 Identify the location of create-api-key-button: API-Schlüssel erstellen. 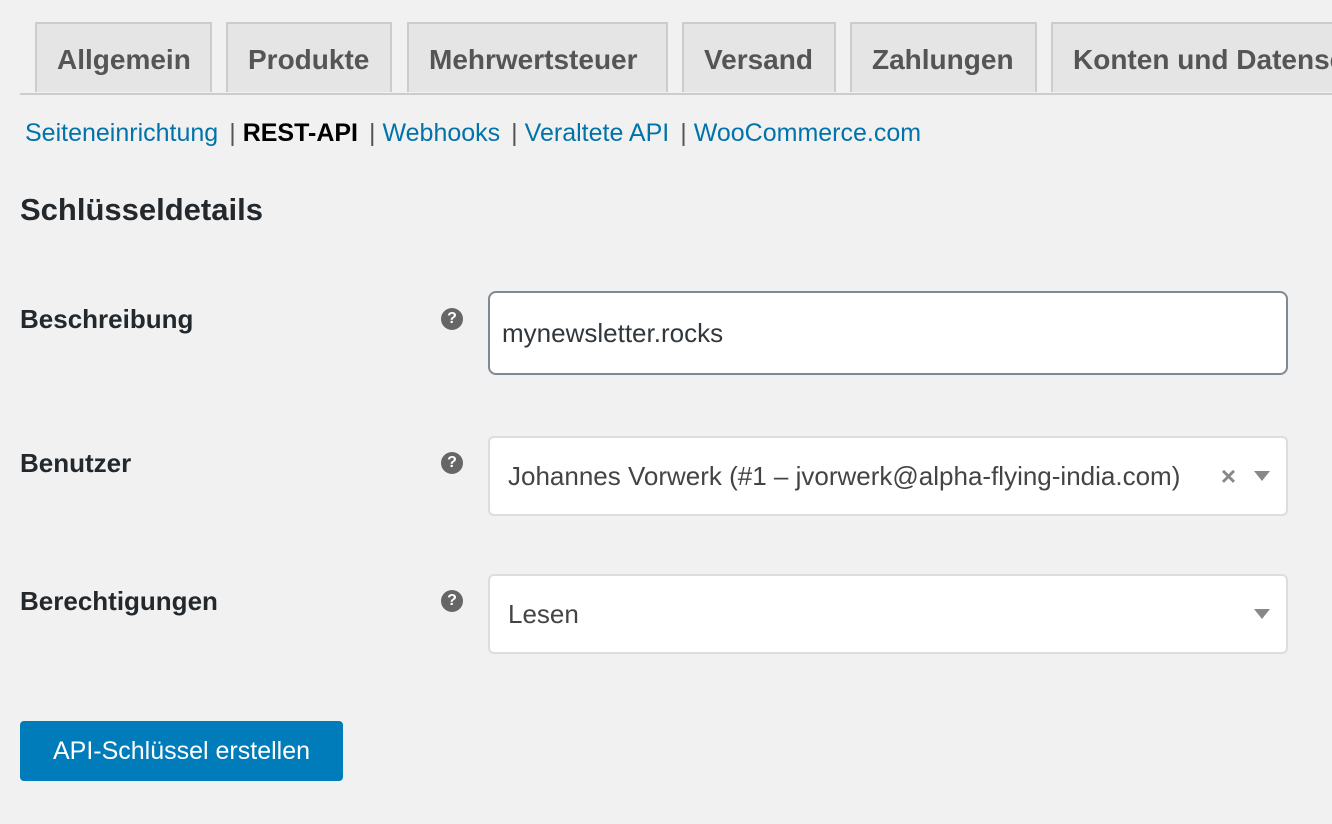
(181, 751).